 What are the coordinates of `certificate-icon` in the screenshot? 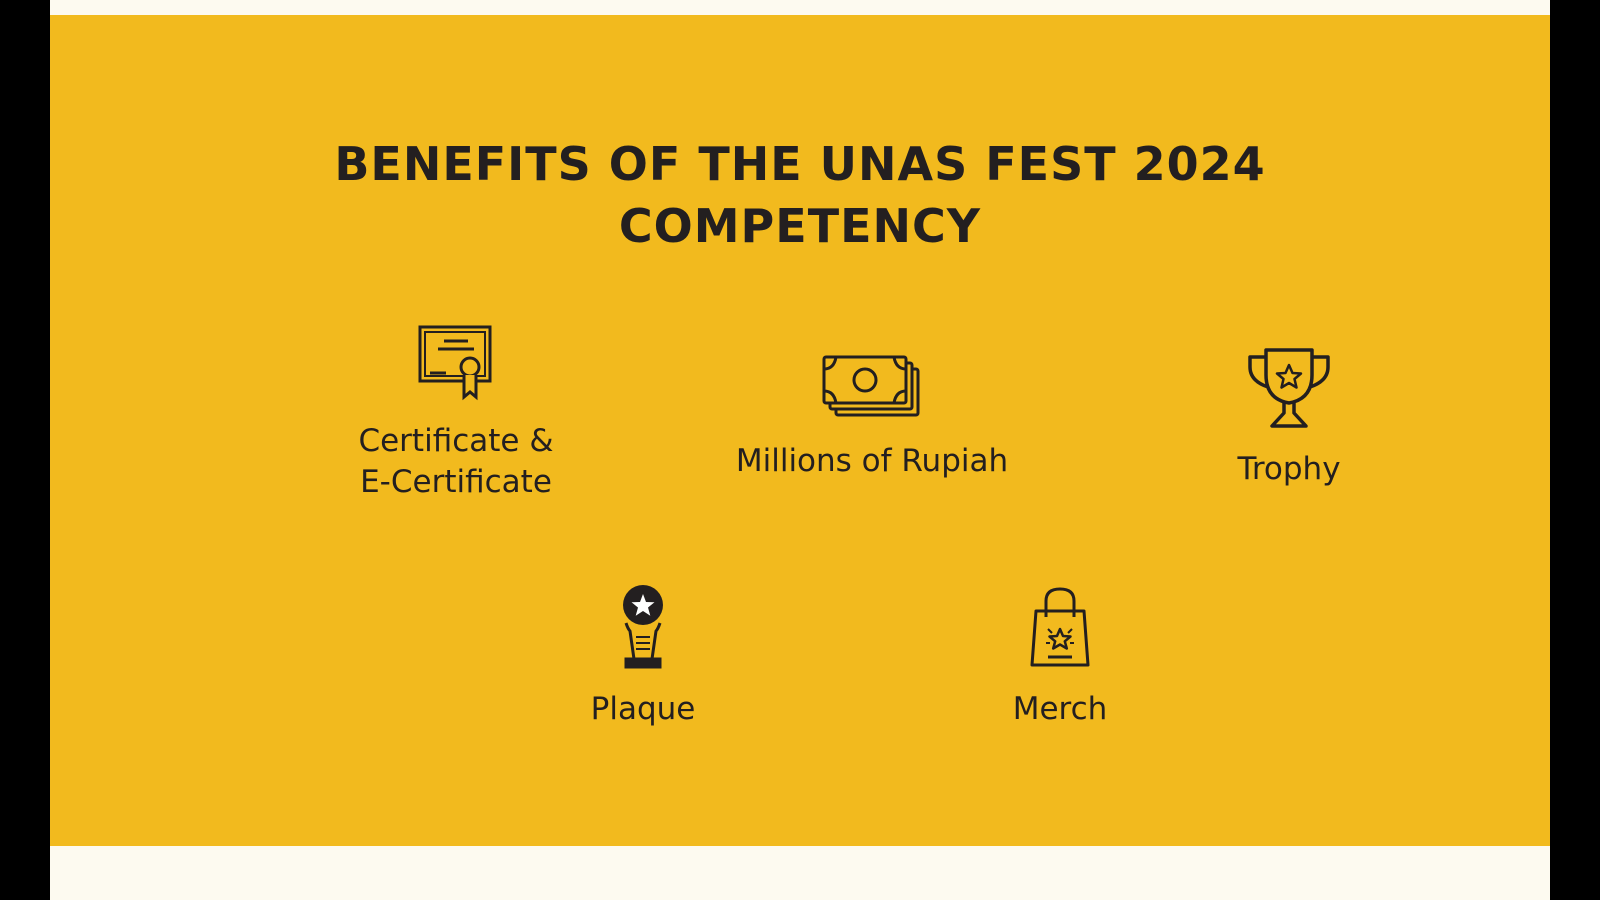 It's located at (455, 363).